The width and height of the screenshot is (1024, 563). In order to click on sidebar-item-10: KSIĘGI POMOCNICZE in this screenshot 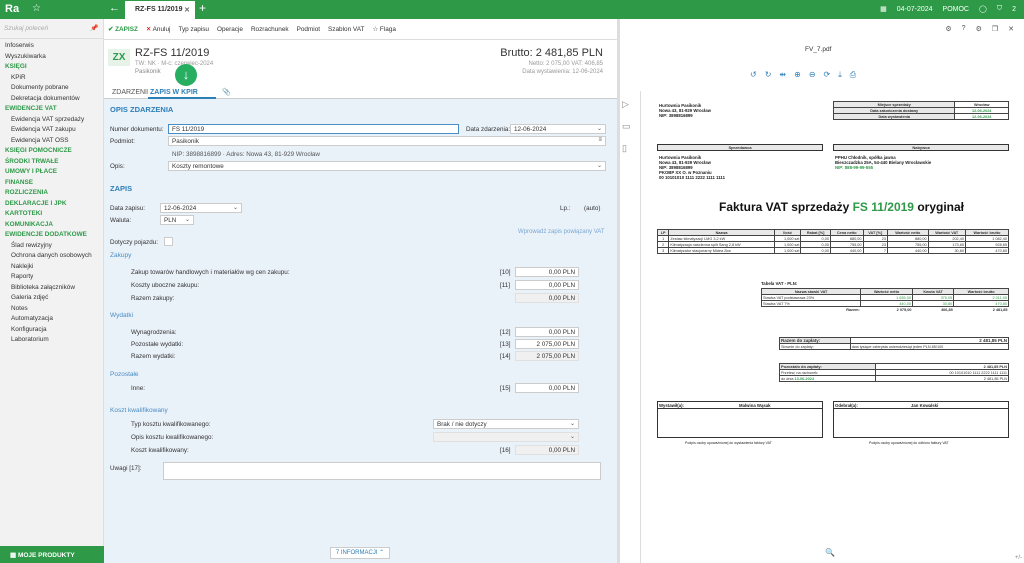, I will do `click(51, 151)`.